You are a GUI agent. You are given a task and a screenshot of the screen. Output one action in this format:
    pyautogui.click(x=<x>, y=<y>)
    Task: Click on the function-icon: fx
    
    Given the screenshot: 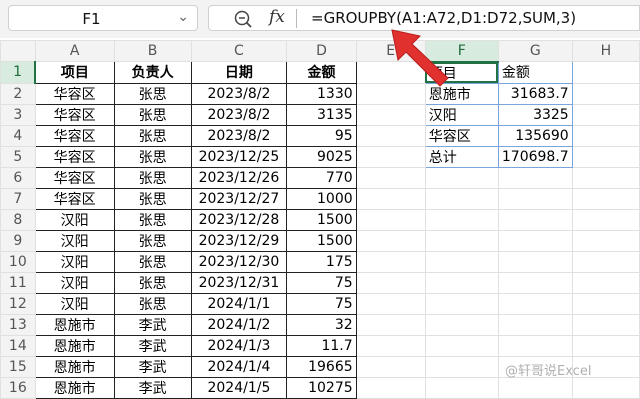 What is the action you would take?
    pyautogui.click(x=277, y=17)
    